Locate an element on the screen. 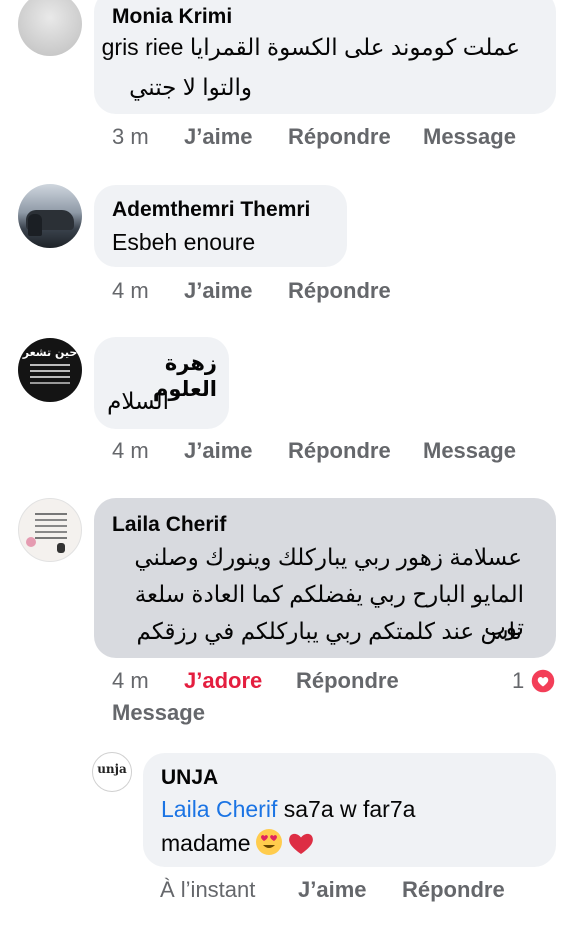 The width and height of the screenshot is (576, 932). comment-actions: 4 m J’aime Répondre is located at coordinates (288, 293).